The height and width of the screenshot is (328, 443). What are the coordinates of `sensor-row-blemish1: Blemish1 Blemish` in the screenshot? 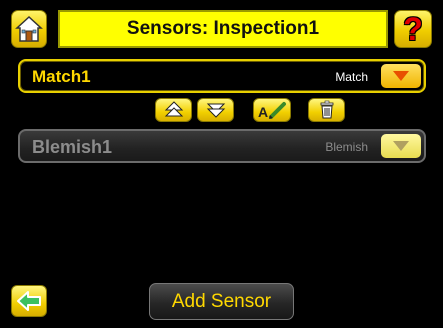 It's located at (222, 146).